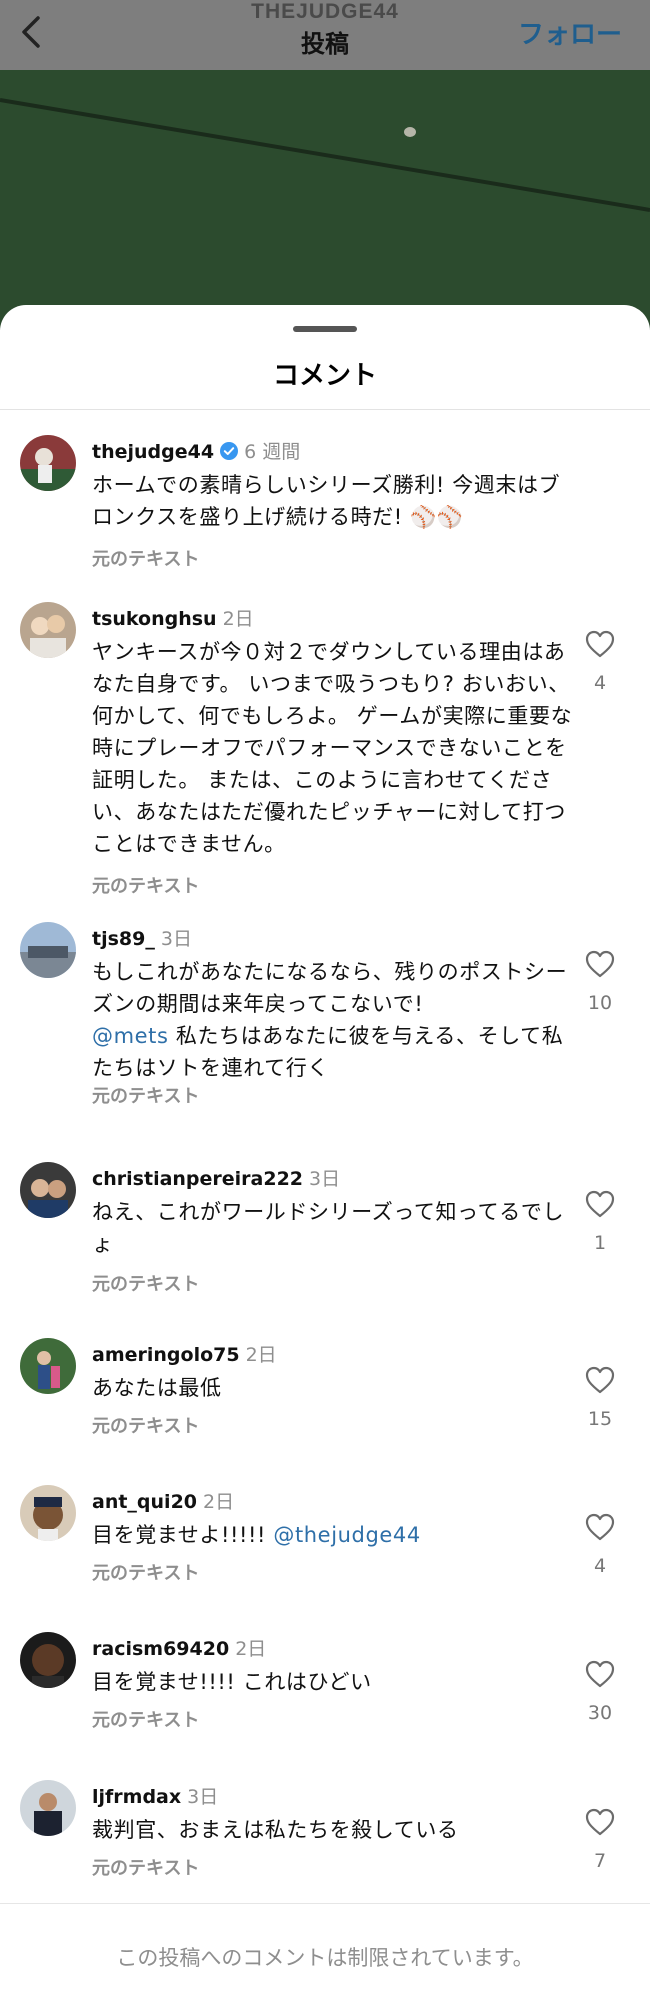 The height and width of the screenshot is (2007, 650). Describe the element at coordinates (600, 982) in the screenshot. I see `like-control: 10` at that location.